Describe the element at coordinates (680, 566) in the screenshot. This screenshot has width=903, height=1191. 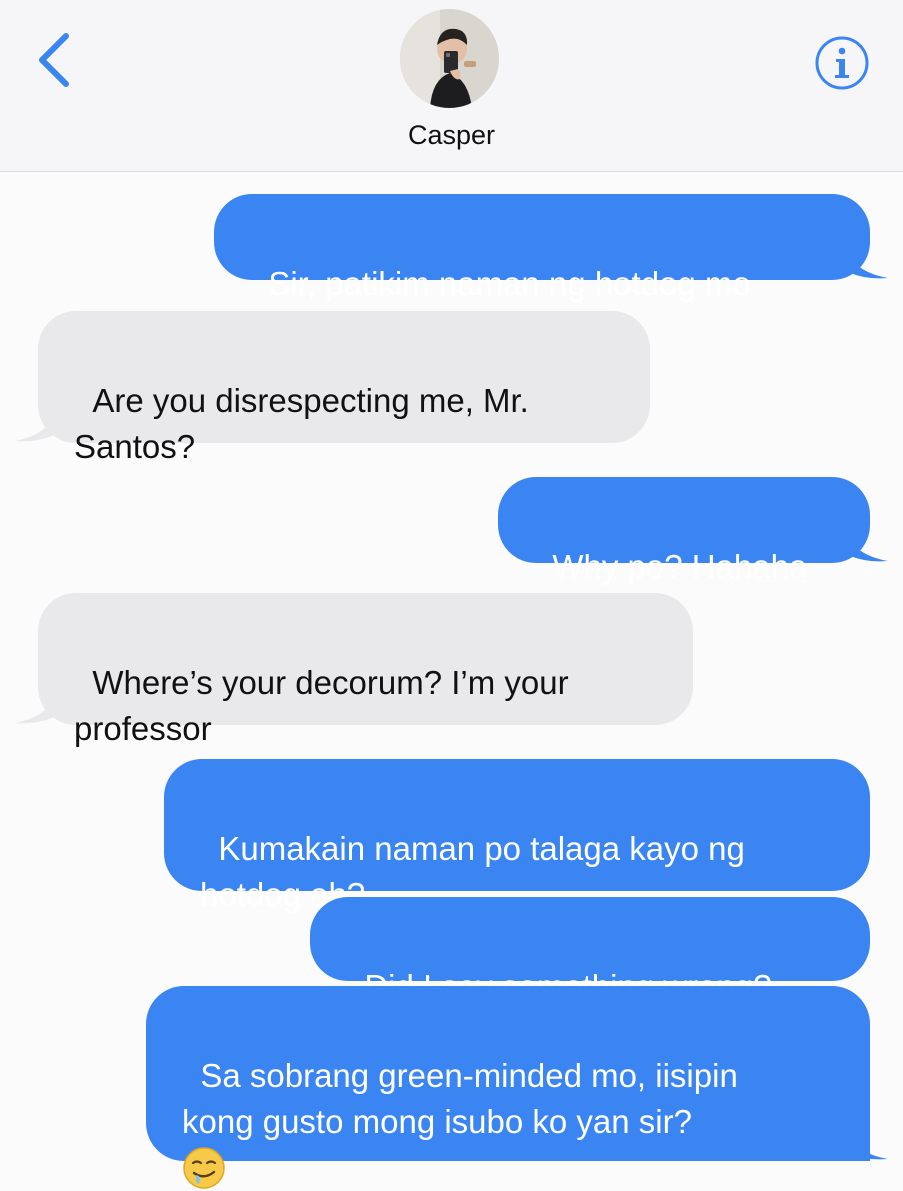
I see `message-text: Why po? Hahaha` at that location.